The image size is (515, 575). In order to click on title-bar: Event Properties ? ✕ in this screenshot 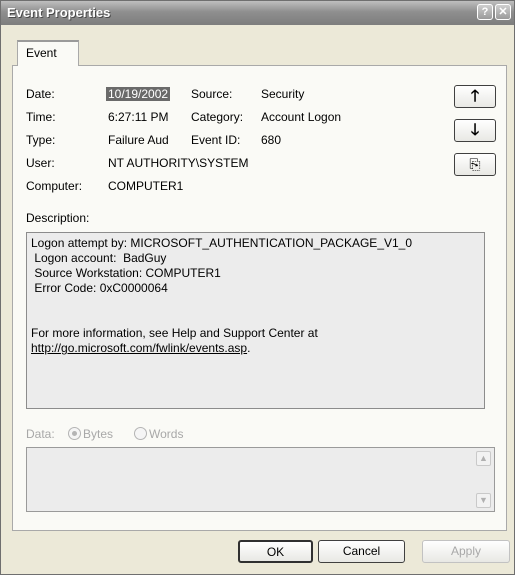, I will do `click(257, 13)`.